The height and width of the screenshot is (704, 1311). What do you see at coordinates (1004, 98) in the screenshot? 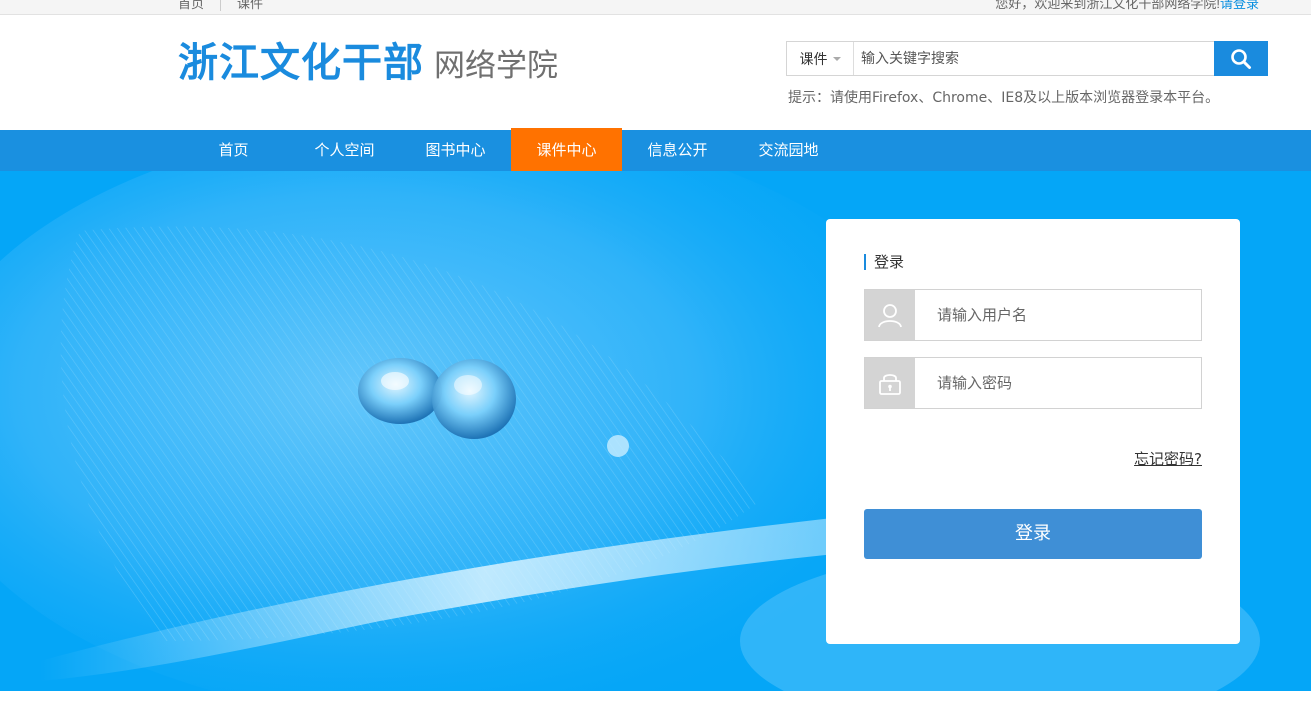
I see `browser-tip: 提示：请使用Firefox、Chrome、IE8及以上版本浏览器登录本平台。` at bounding box center [1004, 98].